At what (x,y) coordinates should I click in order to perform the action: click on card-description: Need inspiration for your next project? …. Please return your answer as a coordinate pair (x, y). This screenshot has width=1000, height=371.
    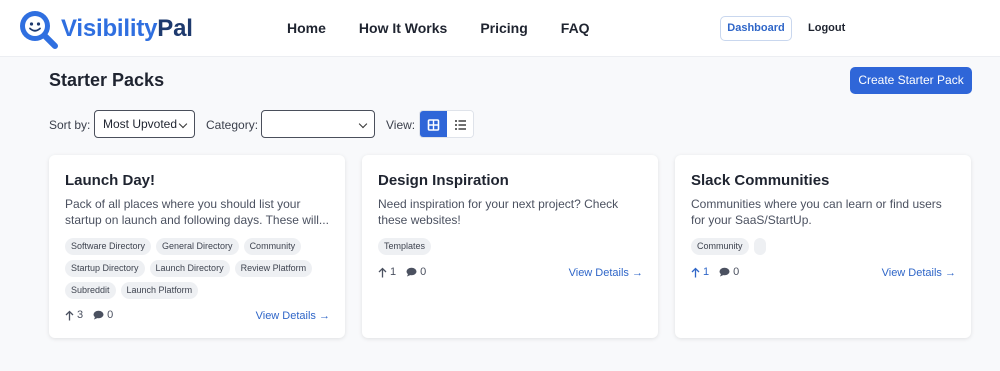
    Looking at the image, I should click on (498, 212).